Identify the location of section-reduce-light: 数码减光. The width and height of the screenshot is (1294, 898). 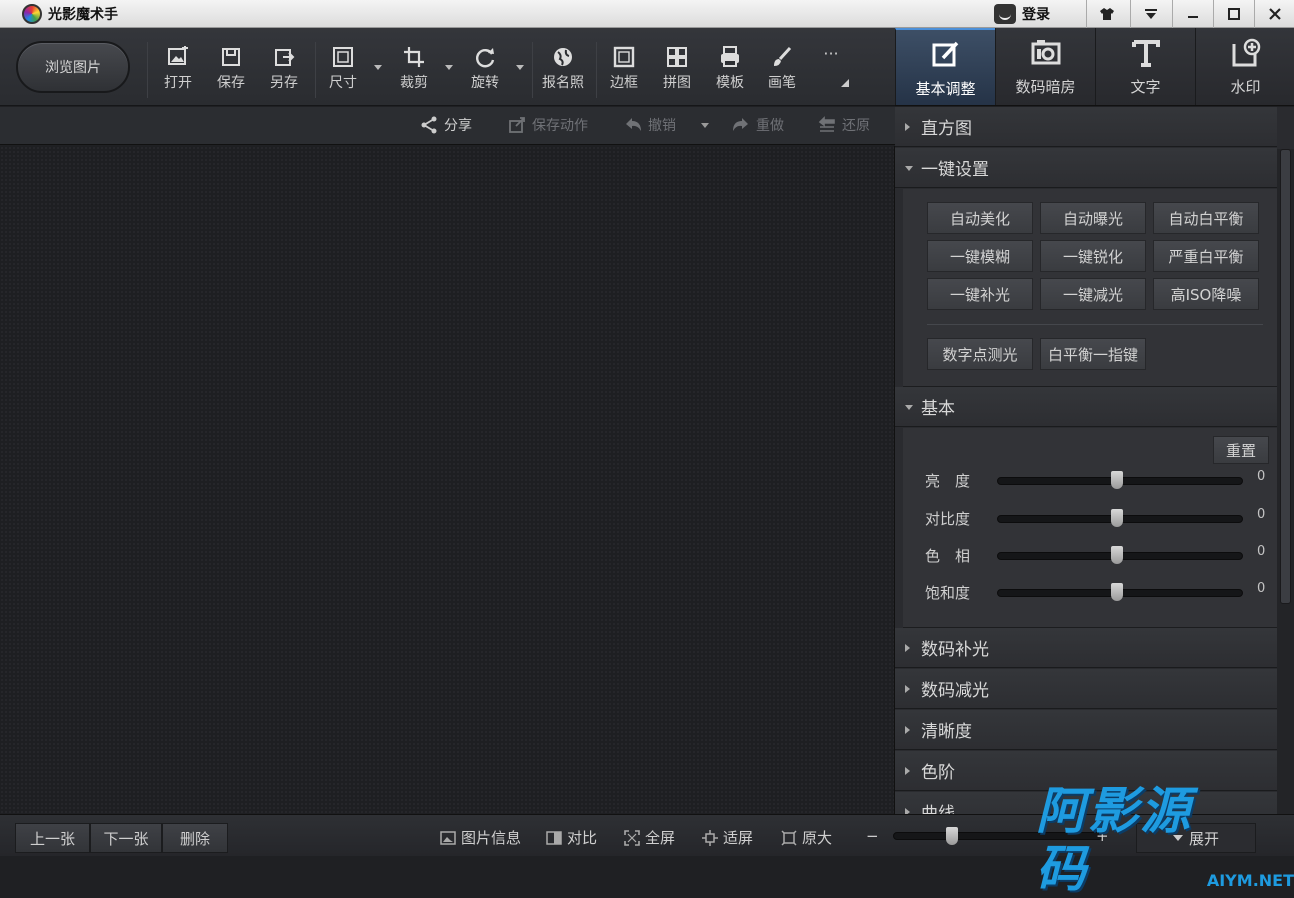
(1086, 689).